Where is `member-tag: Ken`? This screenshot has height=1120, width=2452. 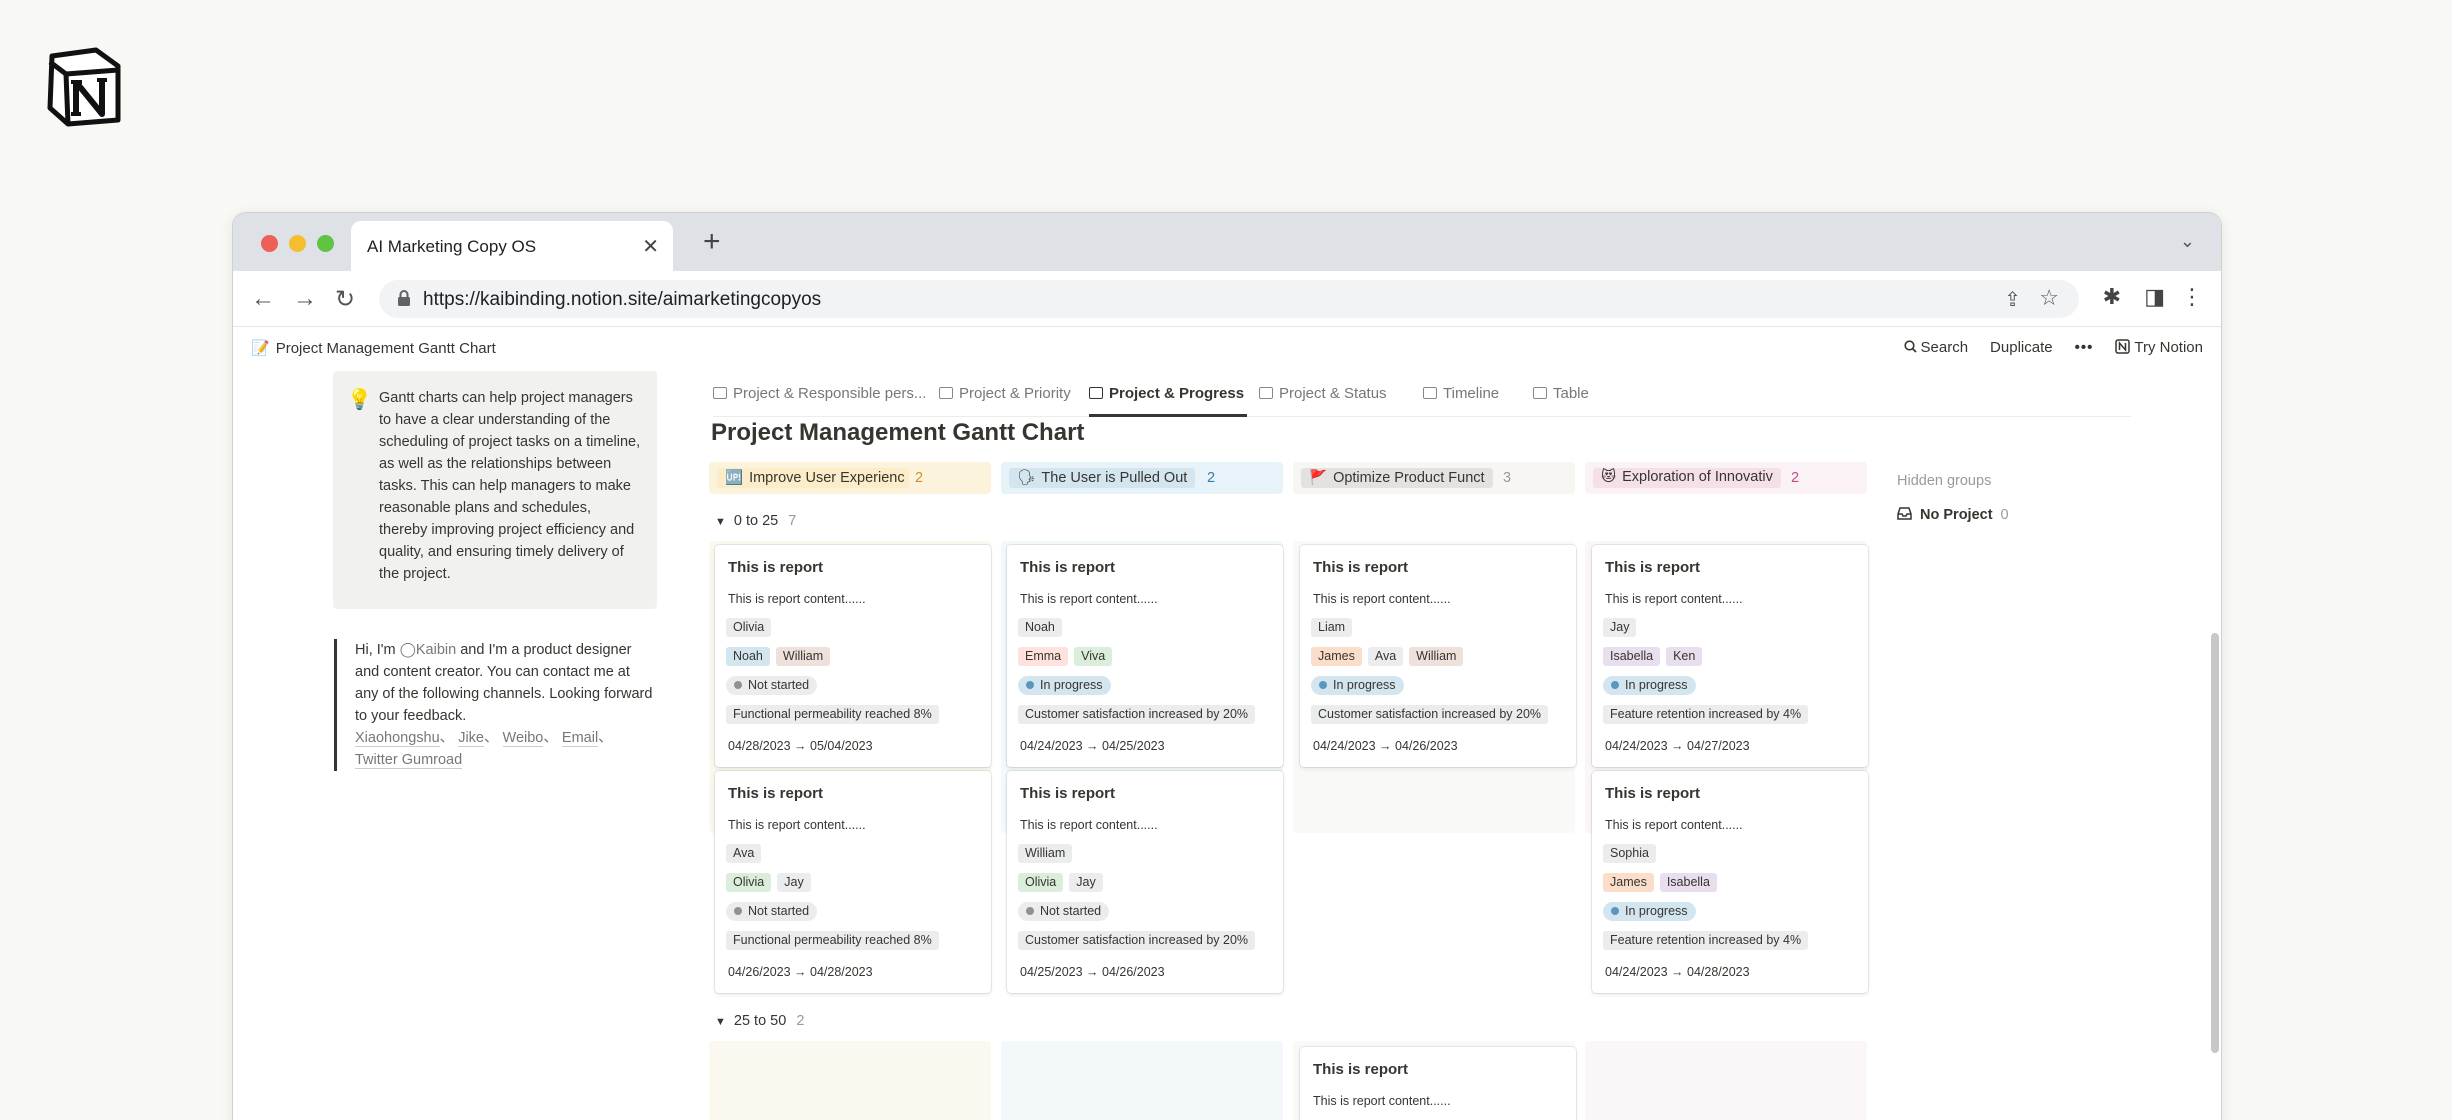 member-tag: Ken is located at coordinates (1684, 656).